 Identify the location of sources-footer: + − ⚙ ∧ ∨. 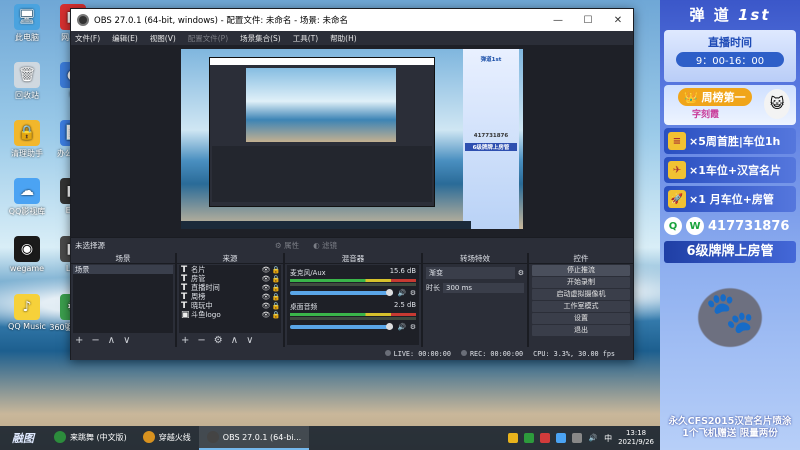
(217, 340).